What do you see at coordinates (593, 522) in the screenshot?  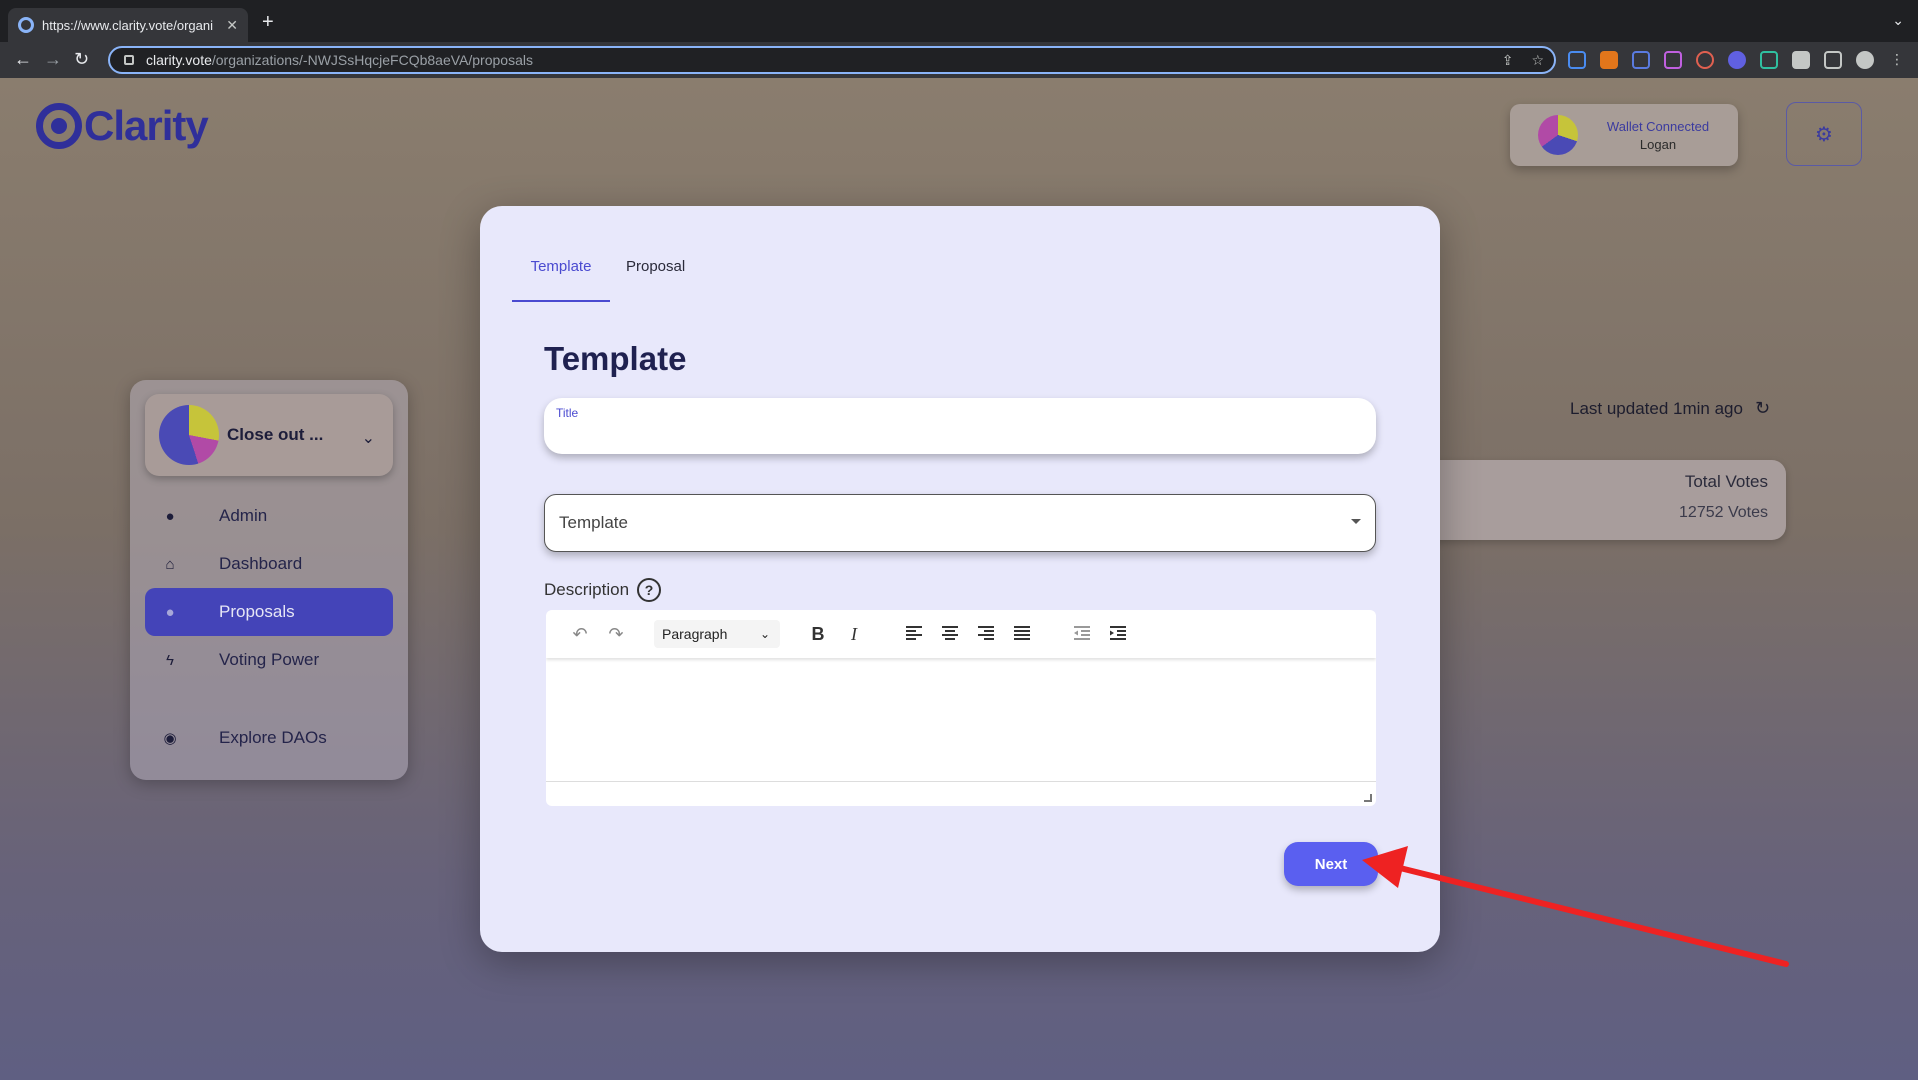 I see `template-select-value: Template` at bounding box center [593, 522].